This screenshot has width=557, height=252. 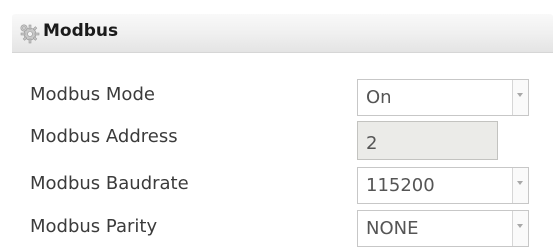 I want to click on modbus-address-value: 2, so click(x=372, y=143).